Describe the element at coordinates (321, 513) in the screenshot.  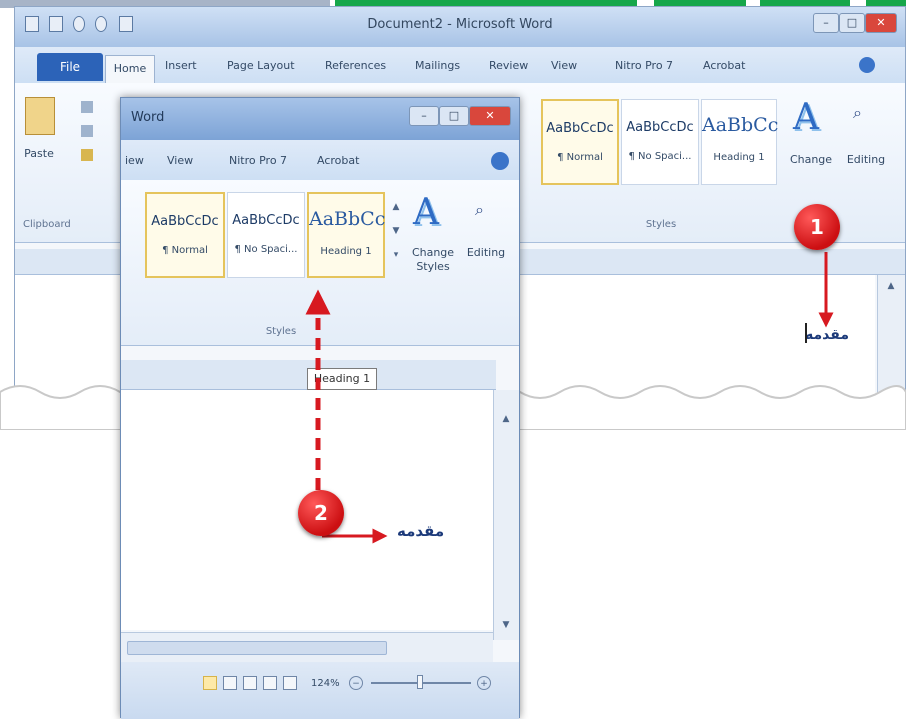
I see `callout-2: 2` at that location.